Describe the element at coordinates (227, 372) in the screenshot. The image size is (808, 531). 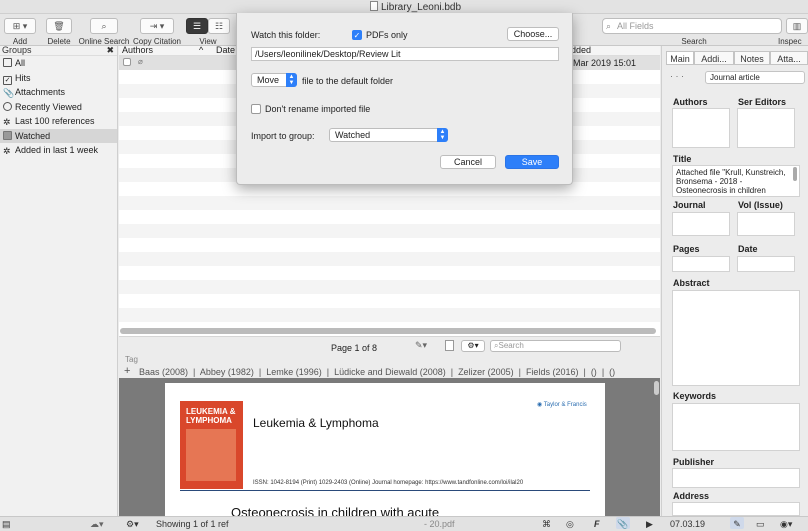
I see `tag-item: Abbey (1982)` at that location.